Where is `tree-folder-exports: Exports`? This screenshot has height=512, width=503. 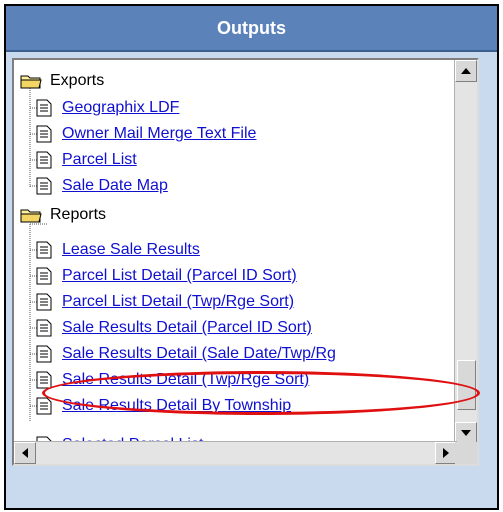 tree-folder-exports: Exports is located at coordinates (62, 81).